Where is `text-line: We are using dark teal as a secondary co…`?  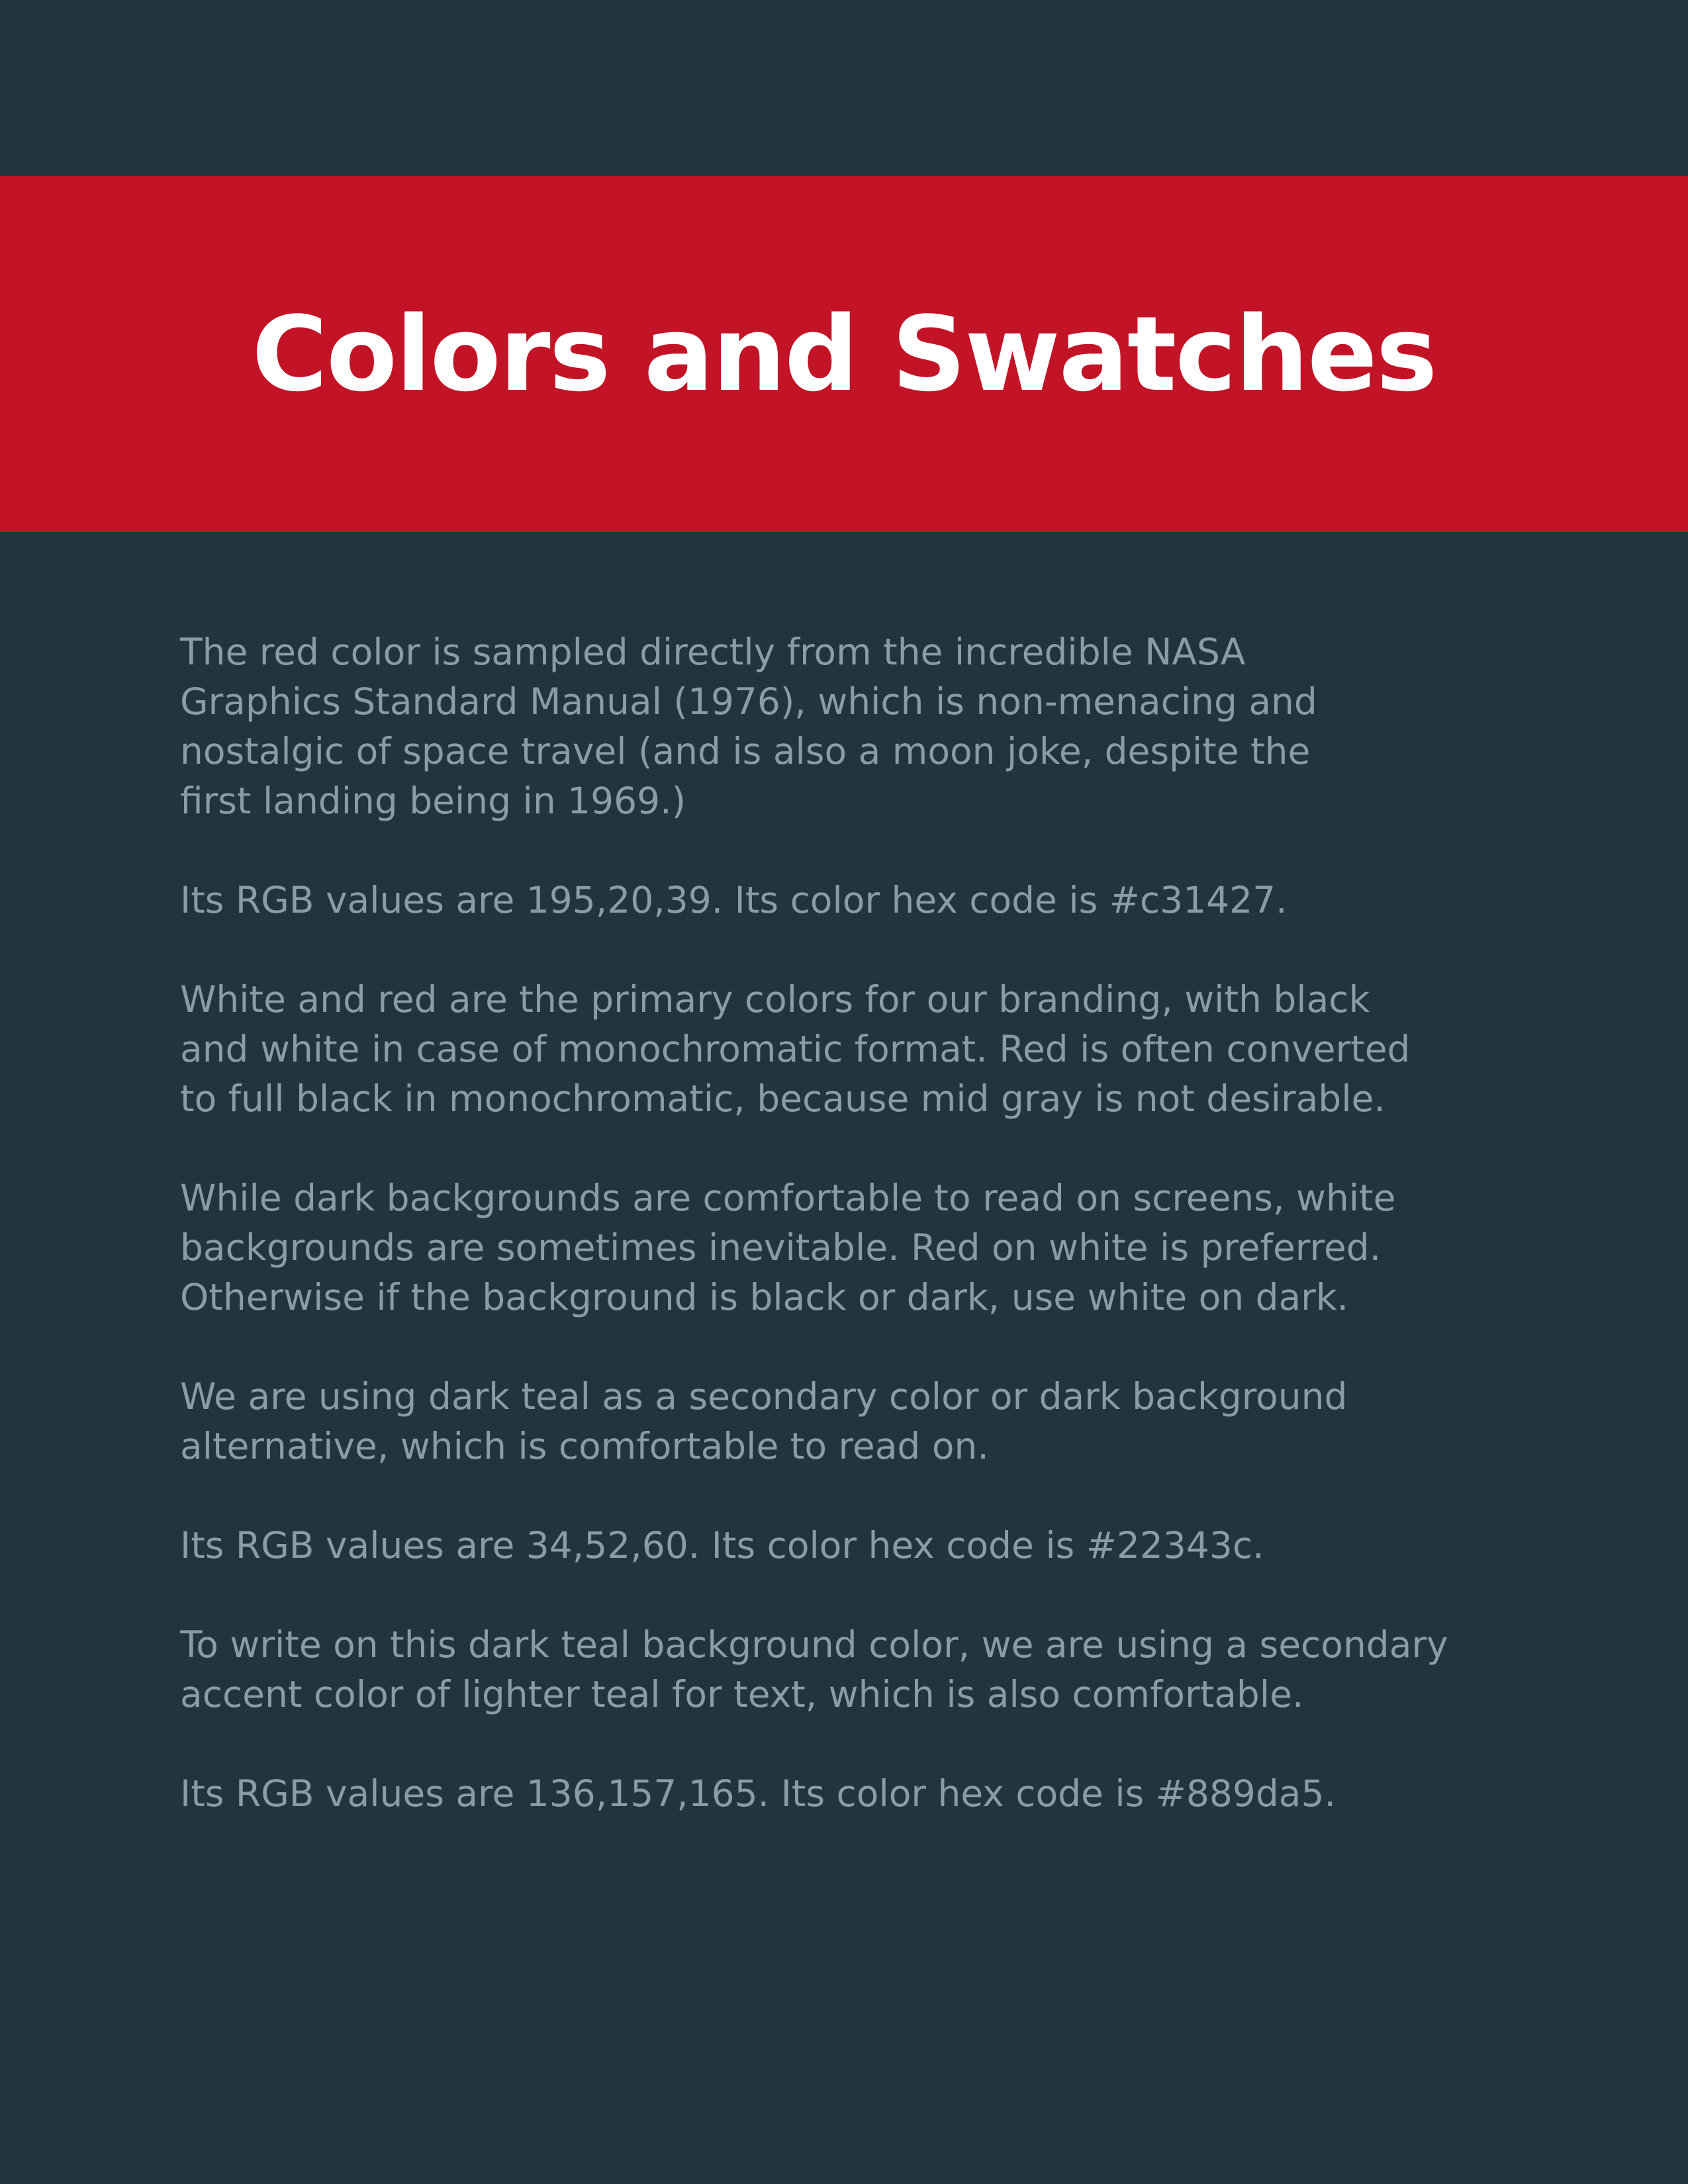 text-line: We are using dark teal as a secondary co… is located at coordinates (764, 1396).